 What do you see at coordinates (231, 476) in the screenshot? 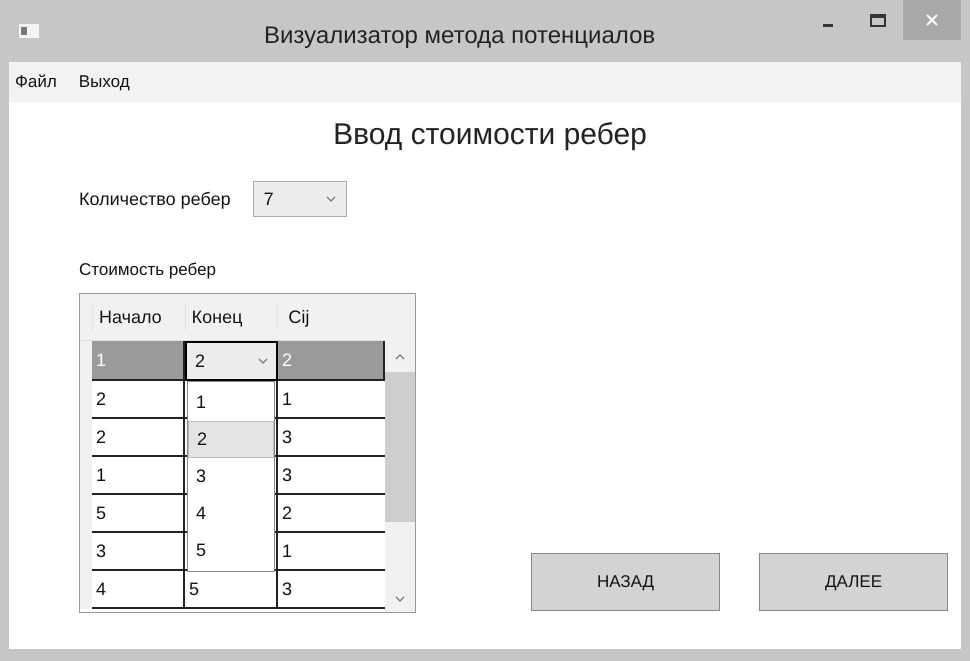
I see `dropdown-option: 3` at bounding box center [231, 476].